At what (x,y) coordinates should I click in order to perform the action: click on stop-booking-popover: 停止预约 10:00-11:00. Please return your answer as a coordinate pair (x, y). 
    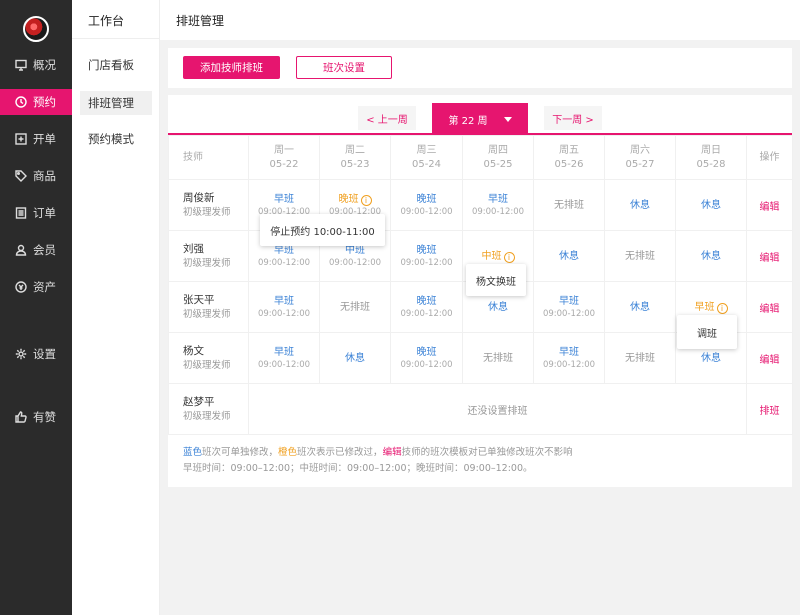
    Looking at the image, I should click on (322, 230).